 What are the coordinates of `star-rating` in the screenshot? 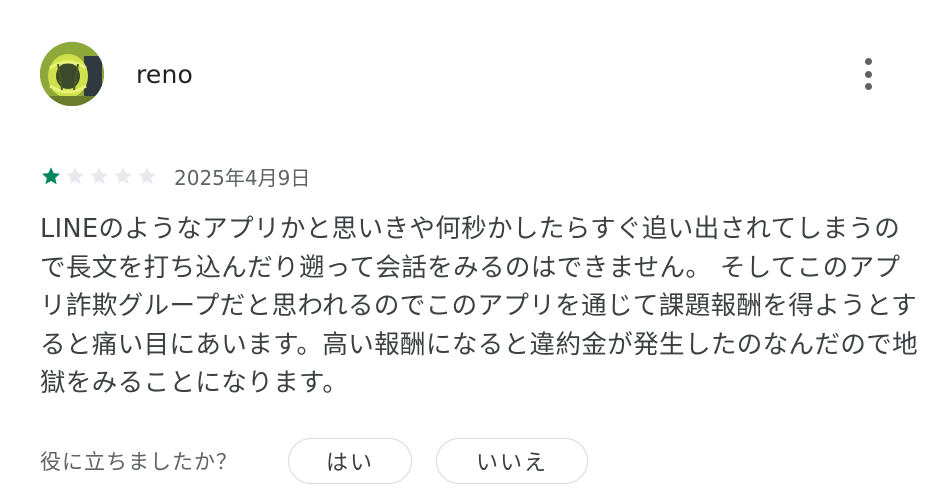 It's located at (99, 176).